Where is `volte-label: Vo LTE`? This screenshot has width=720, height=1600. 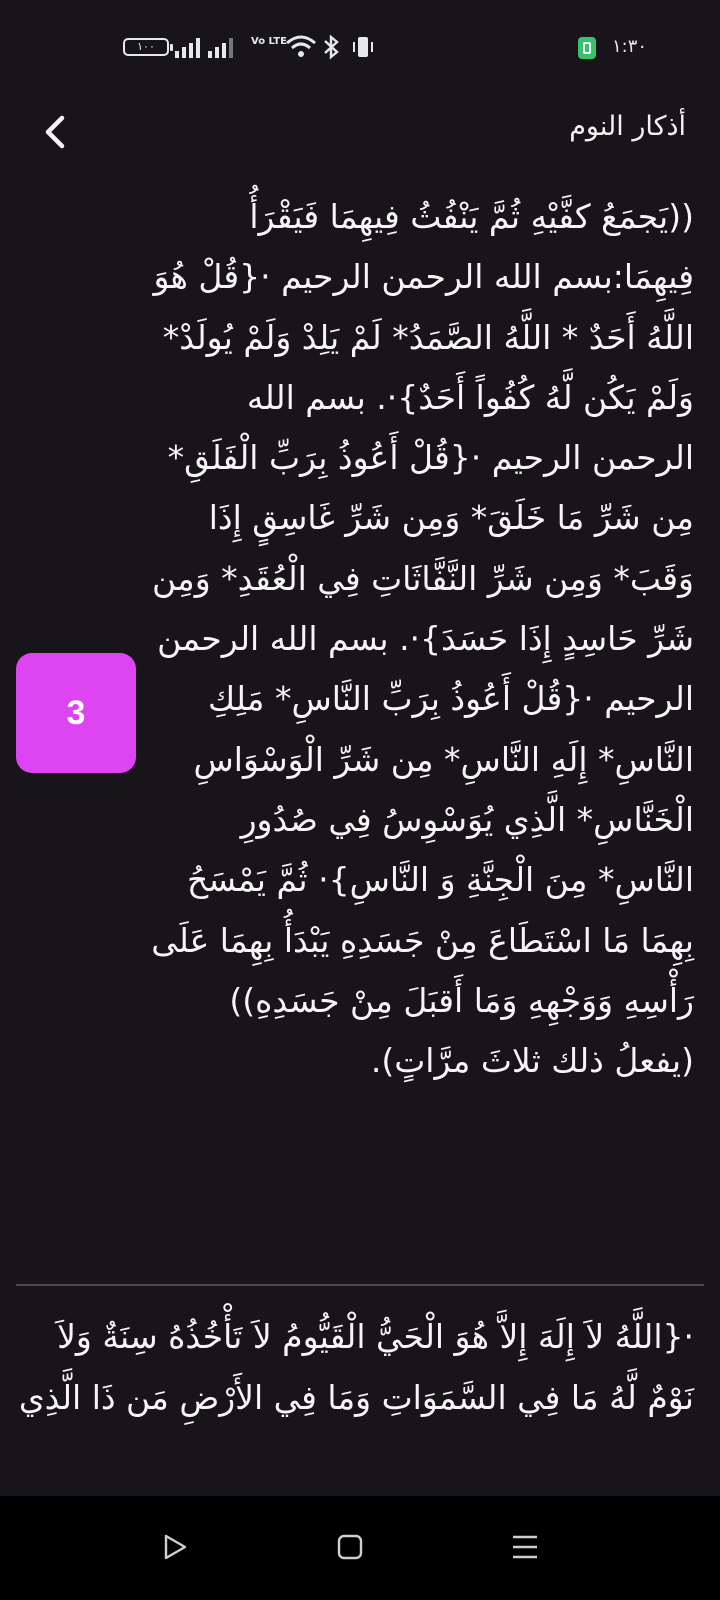
volte-label: Vo LTE is located at coordinates (269, 41).